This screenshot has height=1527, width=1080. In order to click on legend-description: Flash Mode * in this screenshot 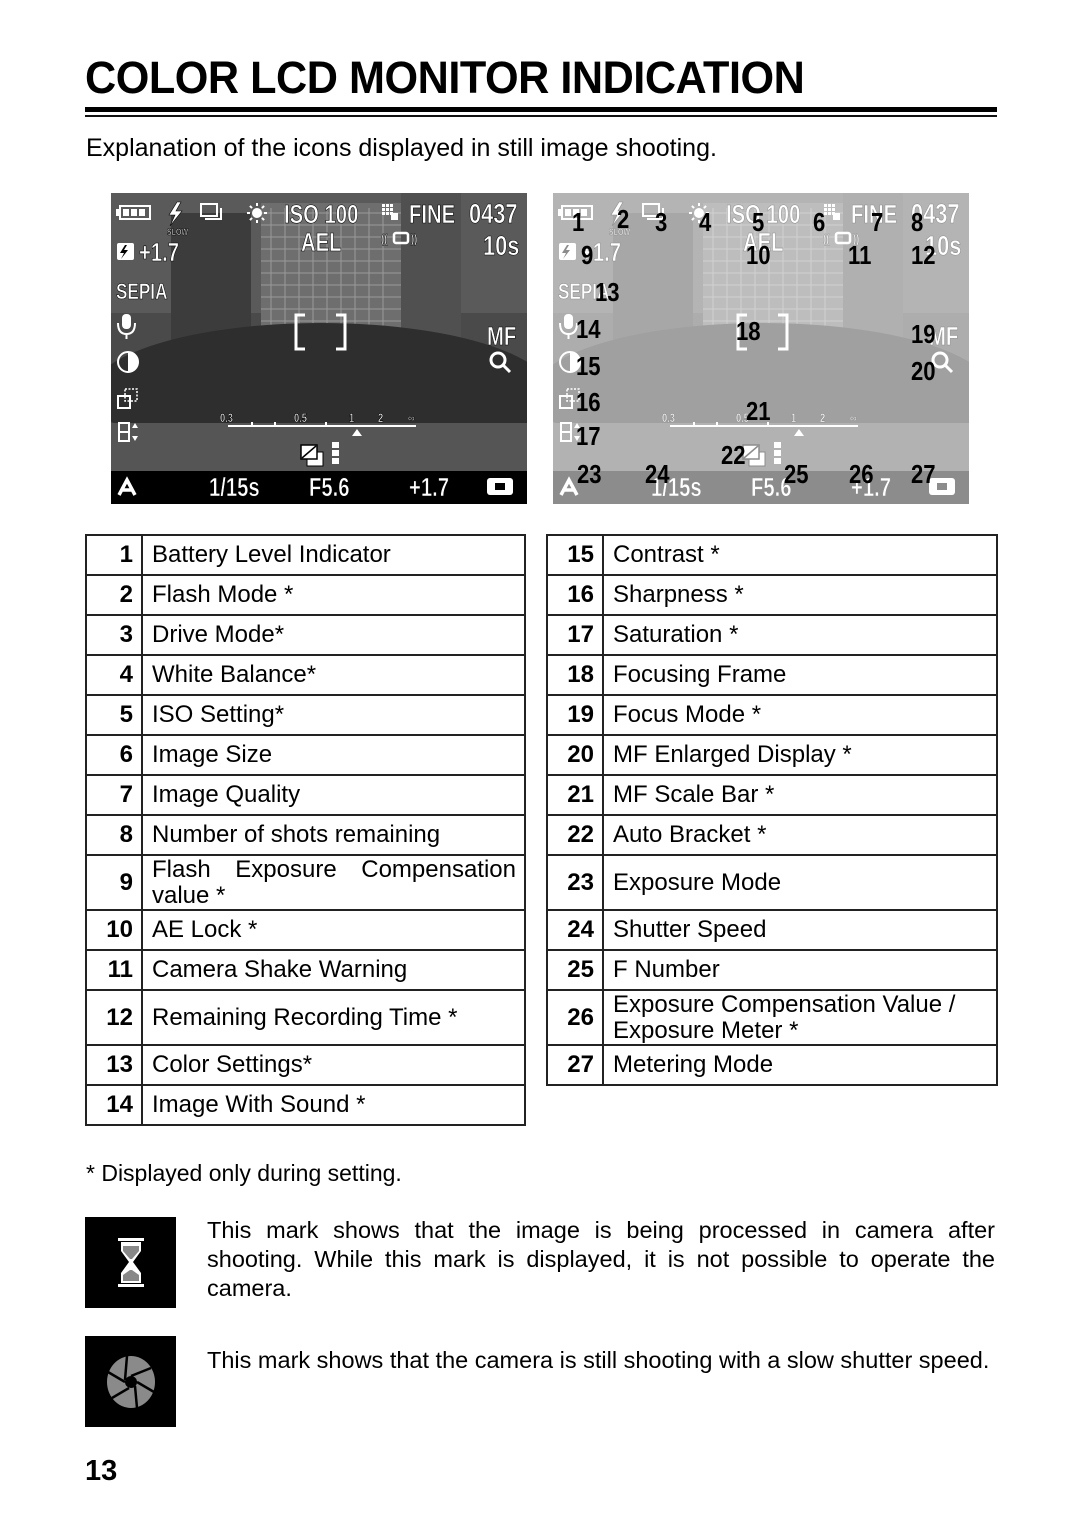, I will do `click(333, 595)`.